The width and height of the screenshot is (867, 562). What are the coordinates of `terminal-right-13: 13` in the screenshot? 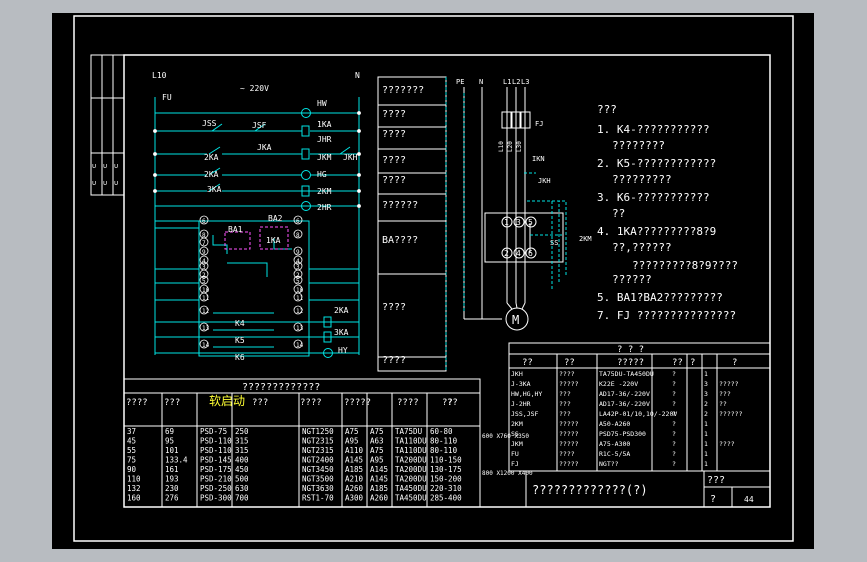 It's located at (300, 328).